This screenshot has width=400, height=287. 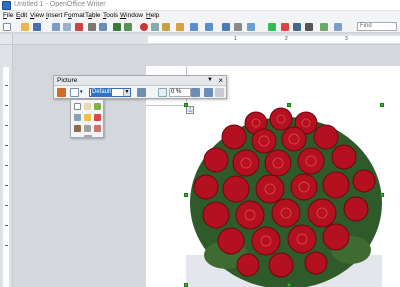 What do you see at coordinates (235, 39) in the screenshot?
I see `ruler-mark: 1` at bounding box center [235, 39].